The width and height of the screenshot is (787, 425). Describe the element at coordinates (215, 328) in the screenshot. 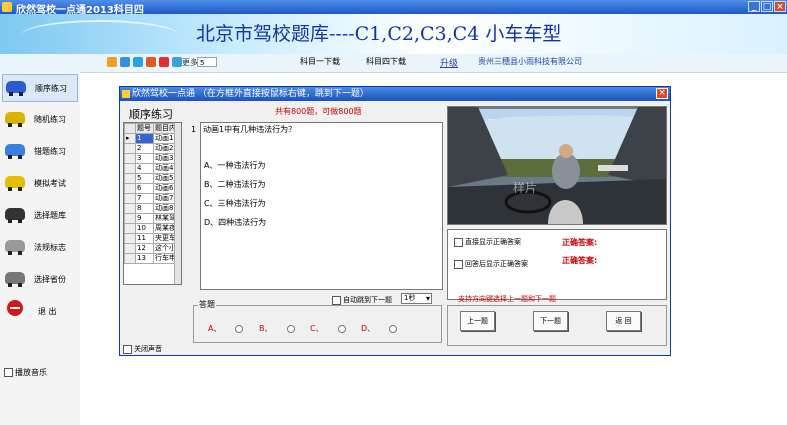

I see `choice-a-label: A、` at that location.